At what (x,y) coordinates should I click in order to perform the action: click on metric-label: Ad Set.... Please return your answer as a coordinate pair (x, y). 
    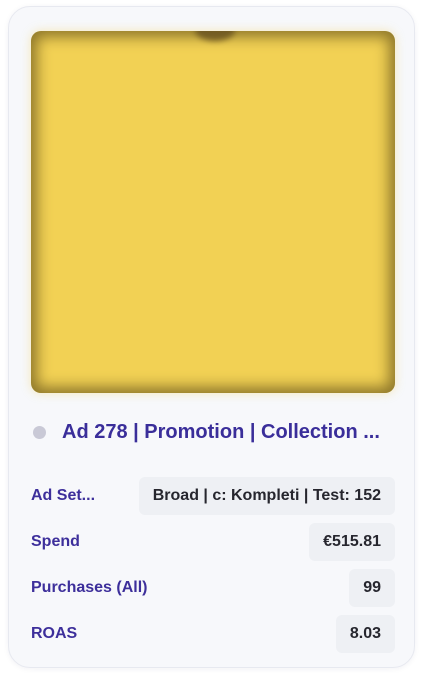
    Looking at the image, I should click on (63, 495).